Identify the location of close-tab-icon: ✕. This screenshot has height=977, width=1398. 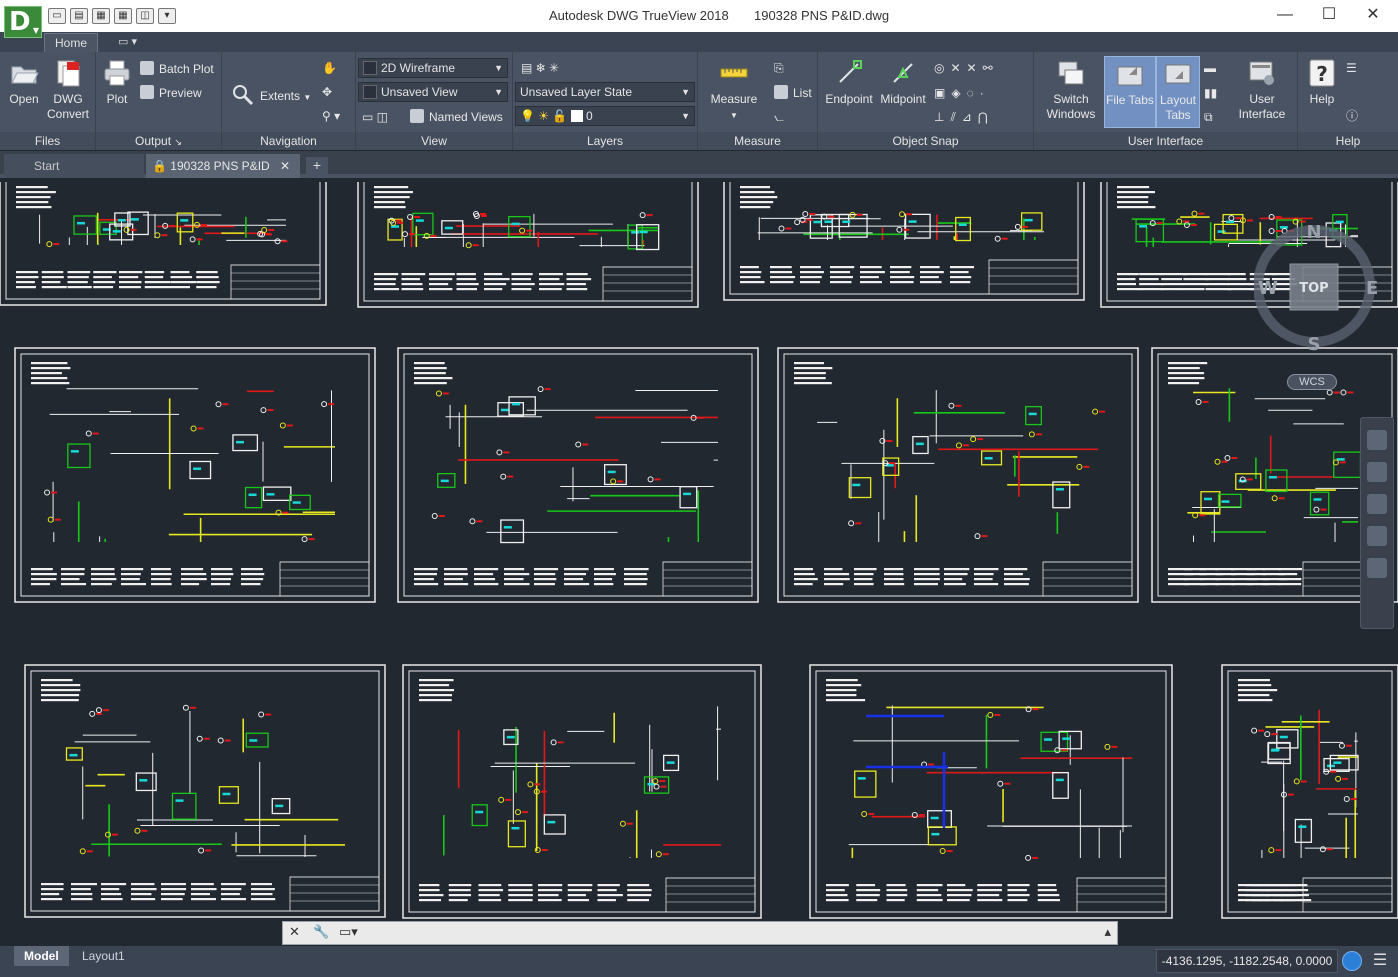
(285, 166).